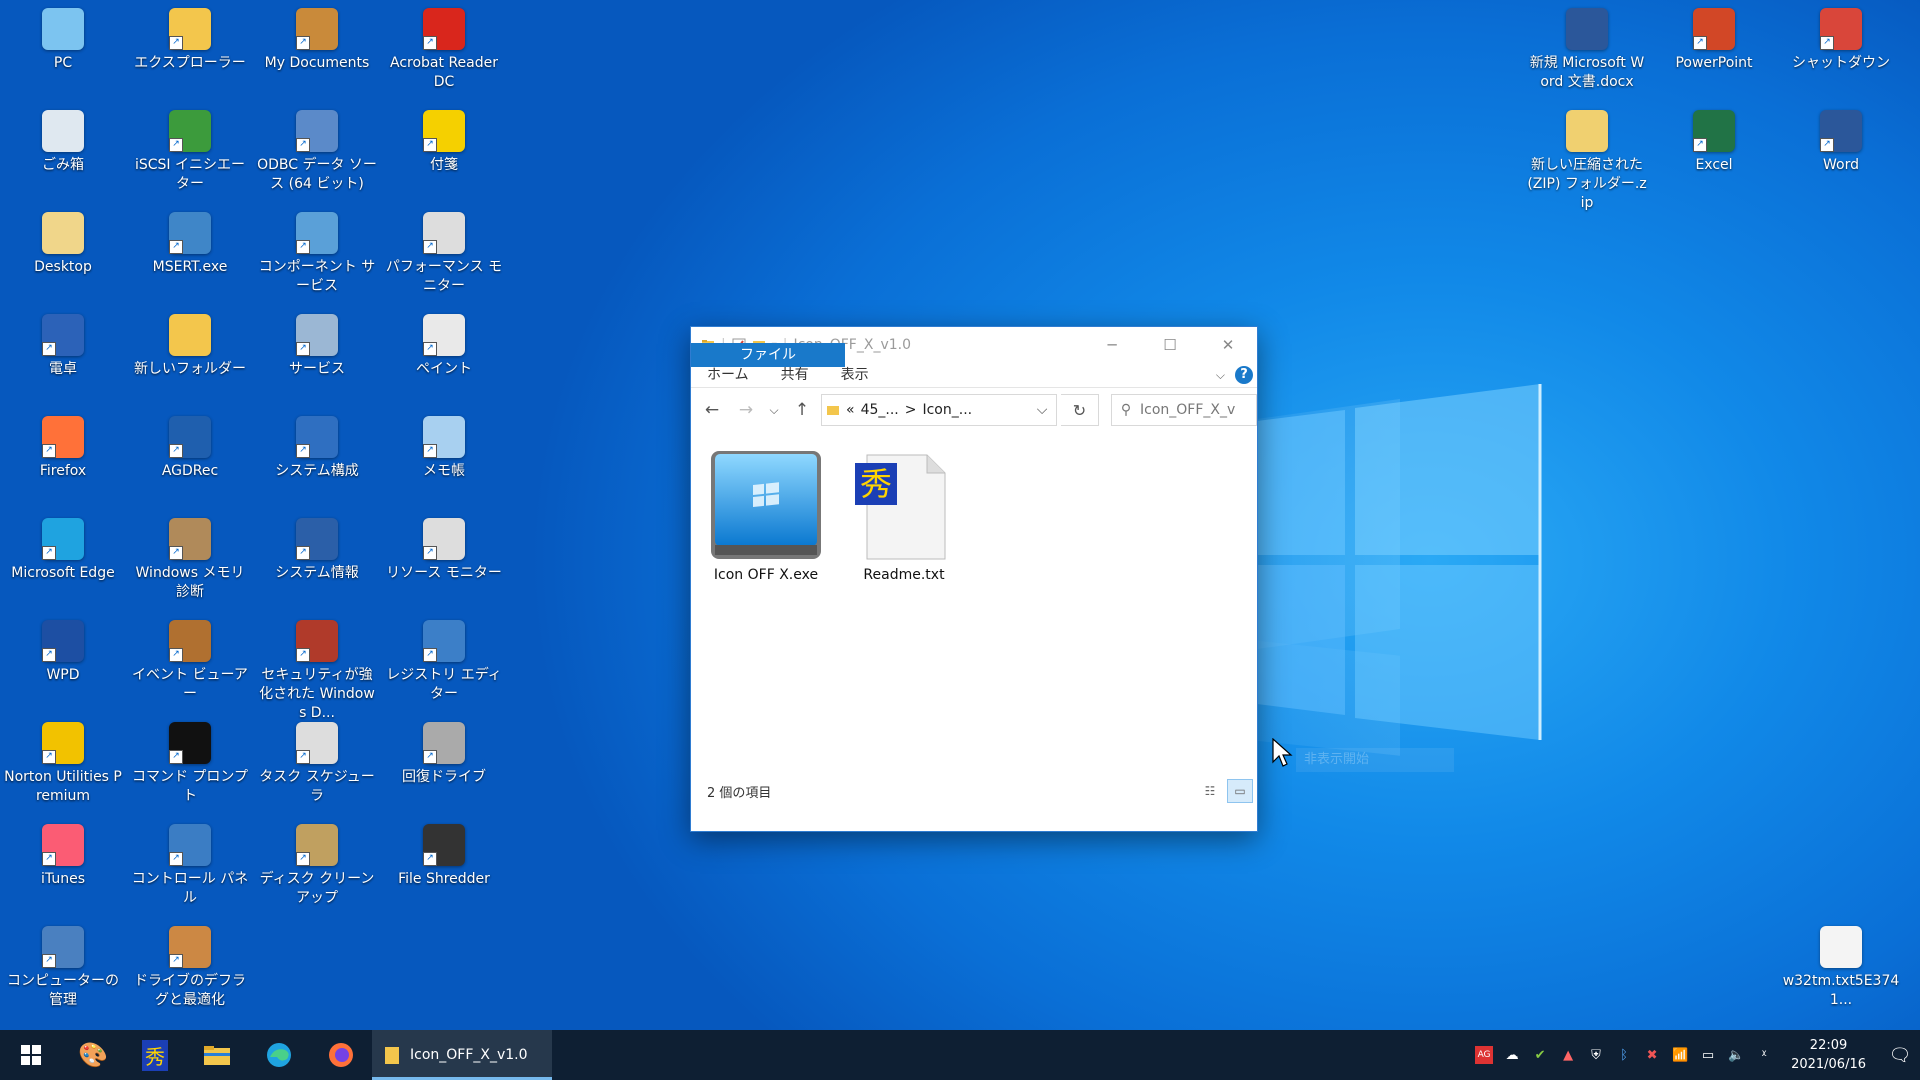 This screenshot has height=1080, width=1920. I want to click on details-view-icon: ☷, so click(1210, 791).